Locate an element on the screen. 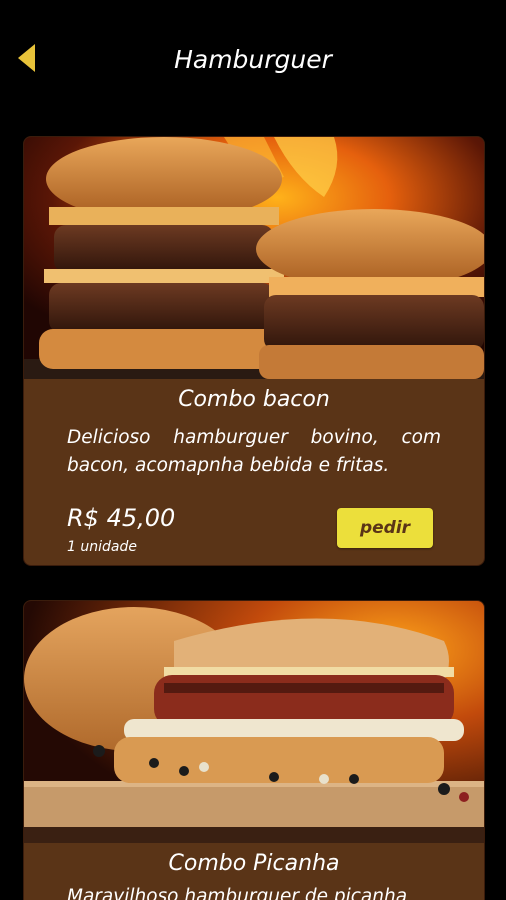 Image resolution: width=506 pixels, height=900 pixels. product-description: Maravilhoso hamburguer de picanha is located at coordinates (237, 893).